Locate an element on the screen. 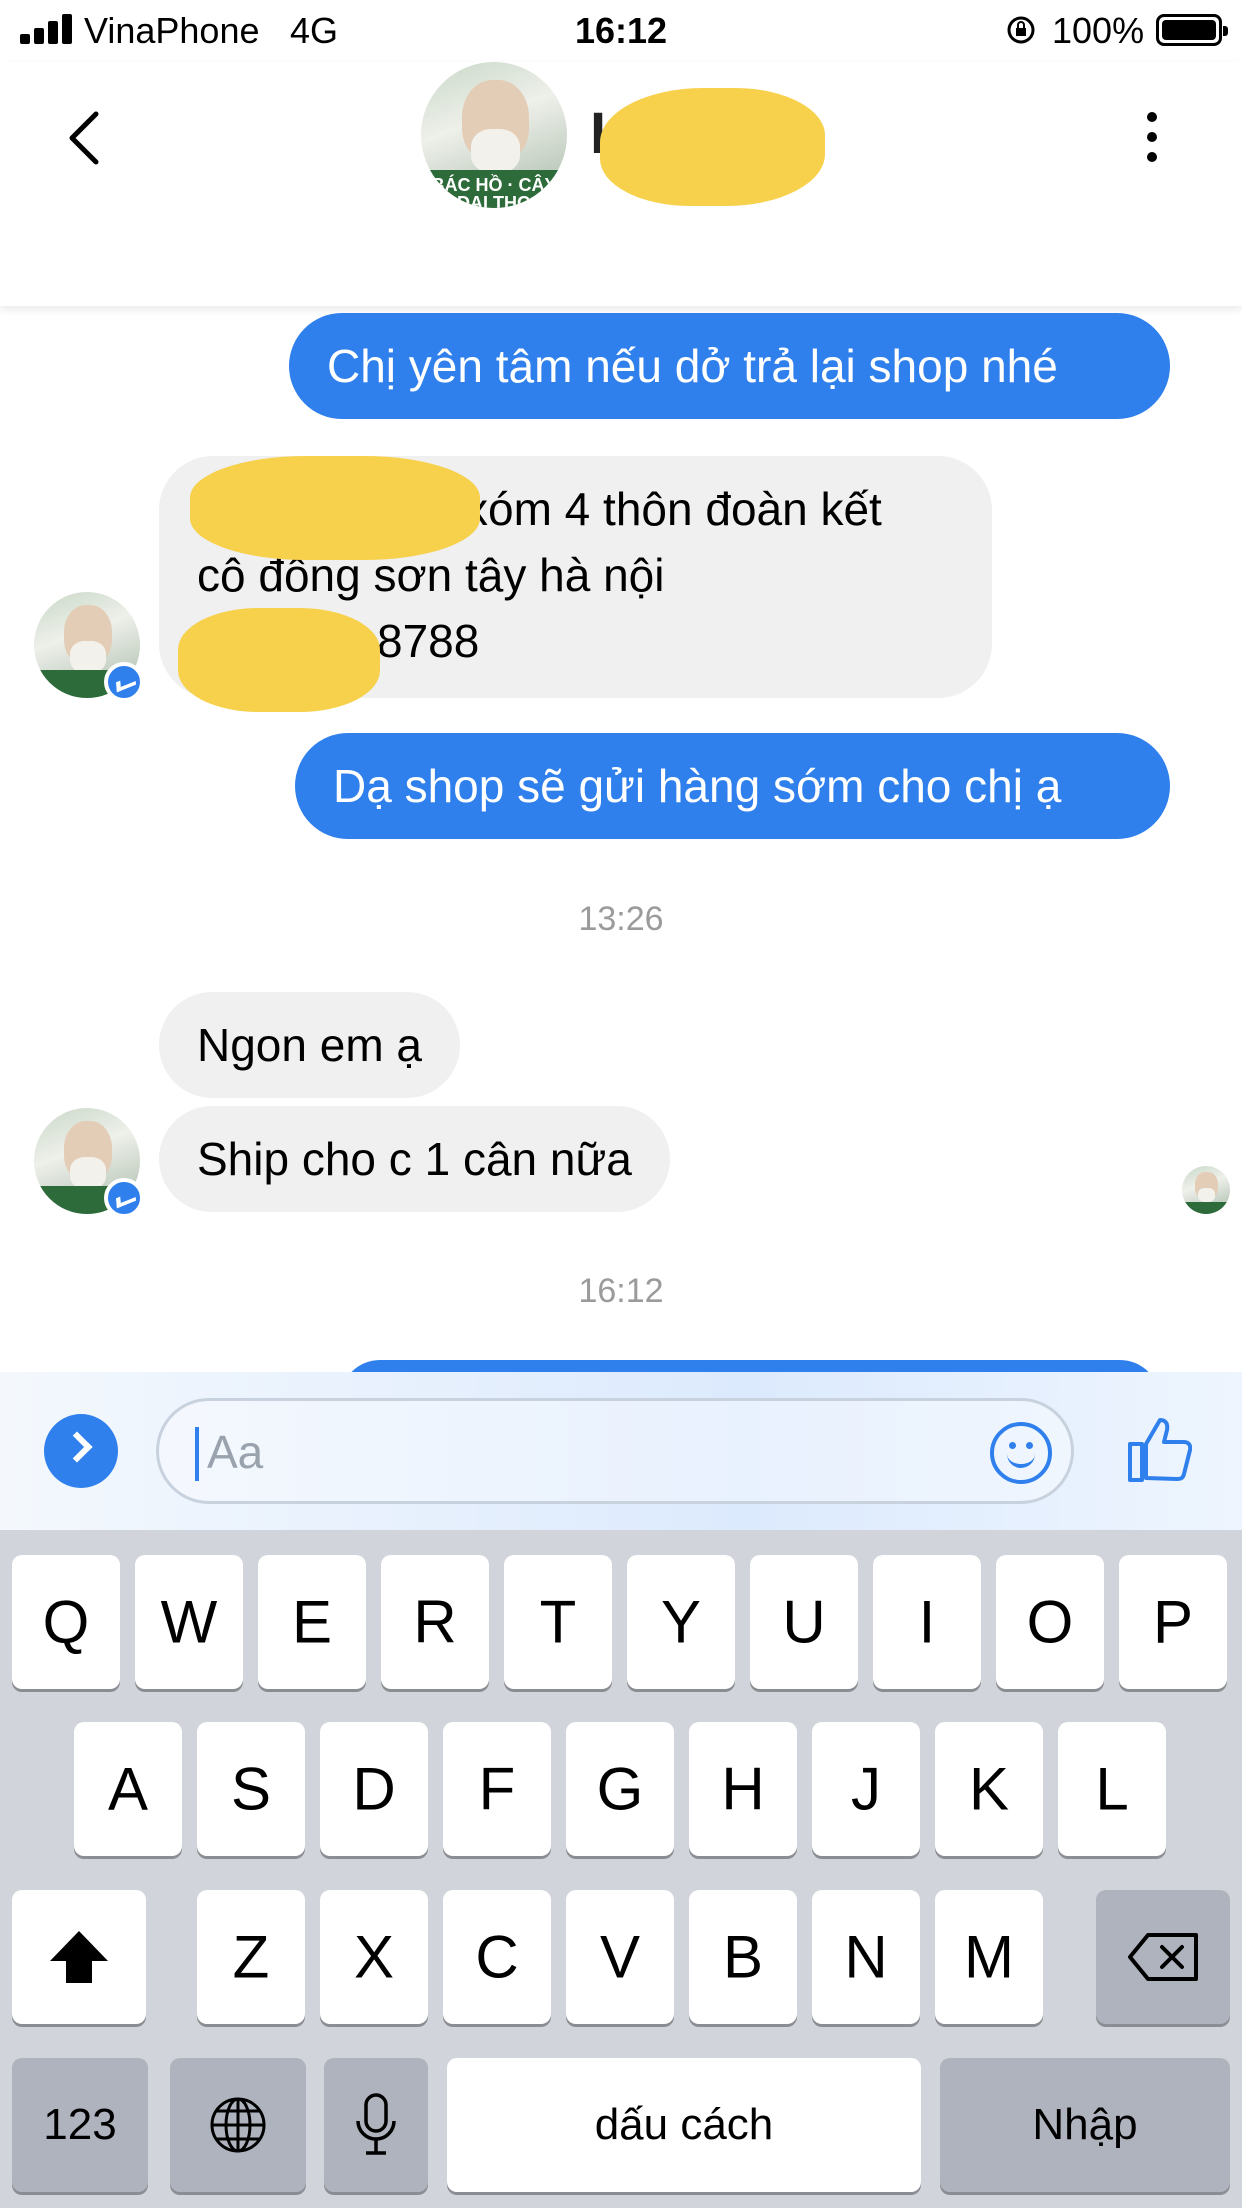  shift-icon is located at coordinates (79, 1957).